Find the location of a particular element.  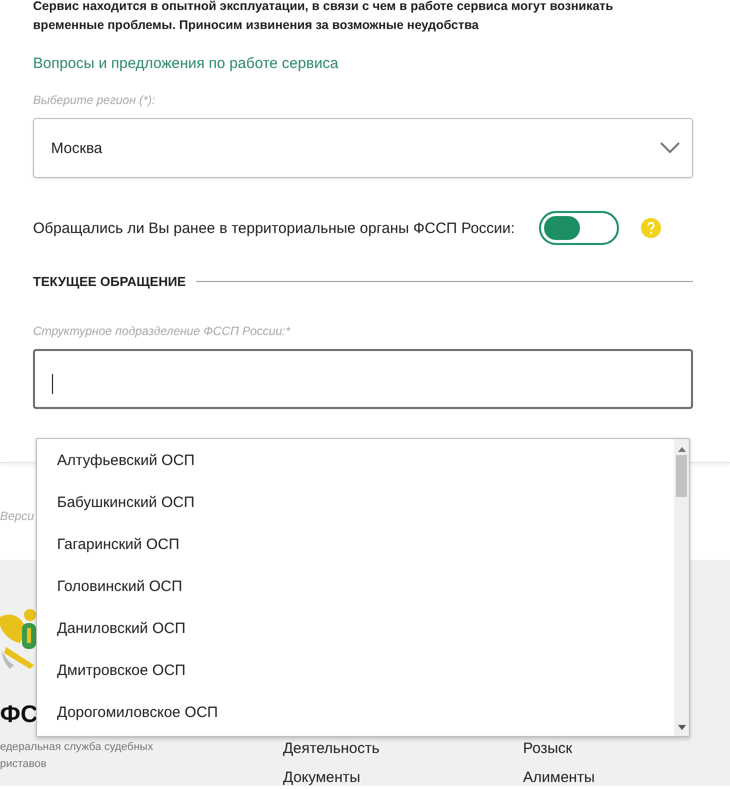

previous-appeal-label: Обращались ли Вы ранее в территориальные органы ФССП России: is located at coordinates (274, 228).